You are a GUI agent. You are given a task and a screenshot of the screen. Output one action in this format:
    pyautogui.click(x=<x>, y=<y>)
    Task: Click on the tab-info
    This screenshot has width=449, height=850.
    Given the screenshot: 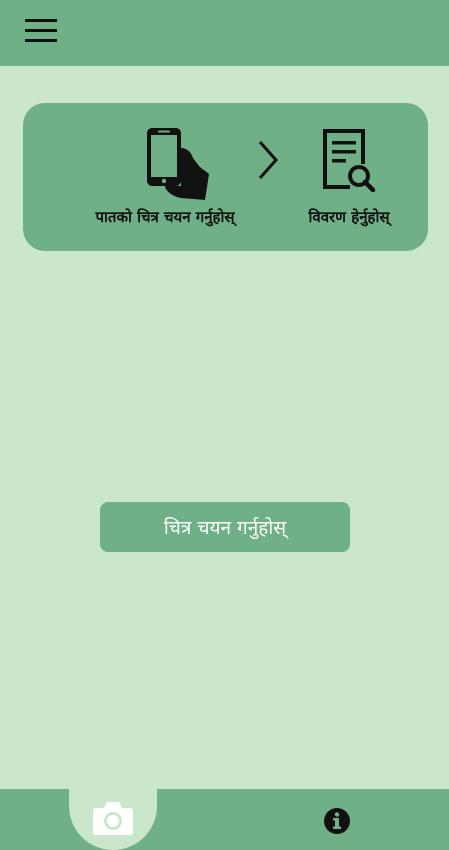 What is the action you would take?
    pyautogui.click(x=337, y=821)
    